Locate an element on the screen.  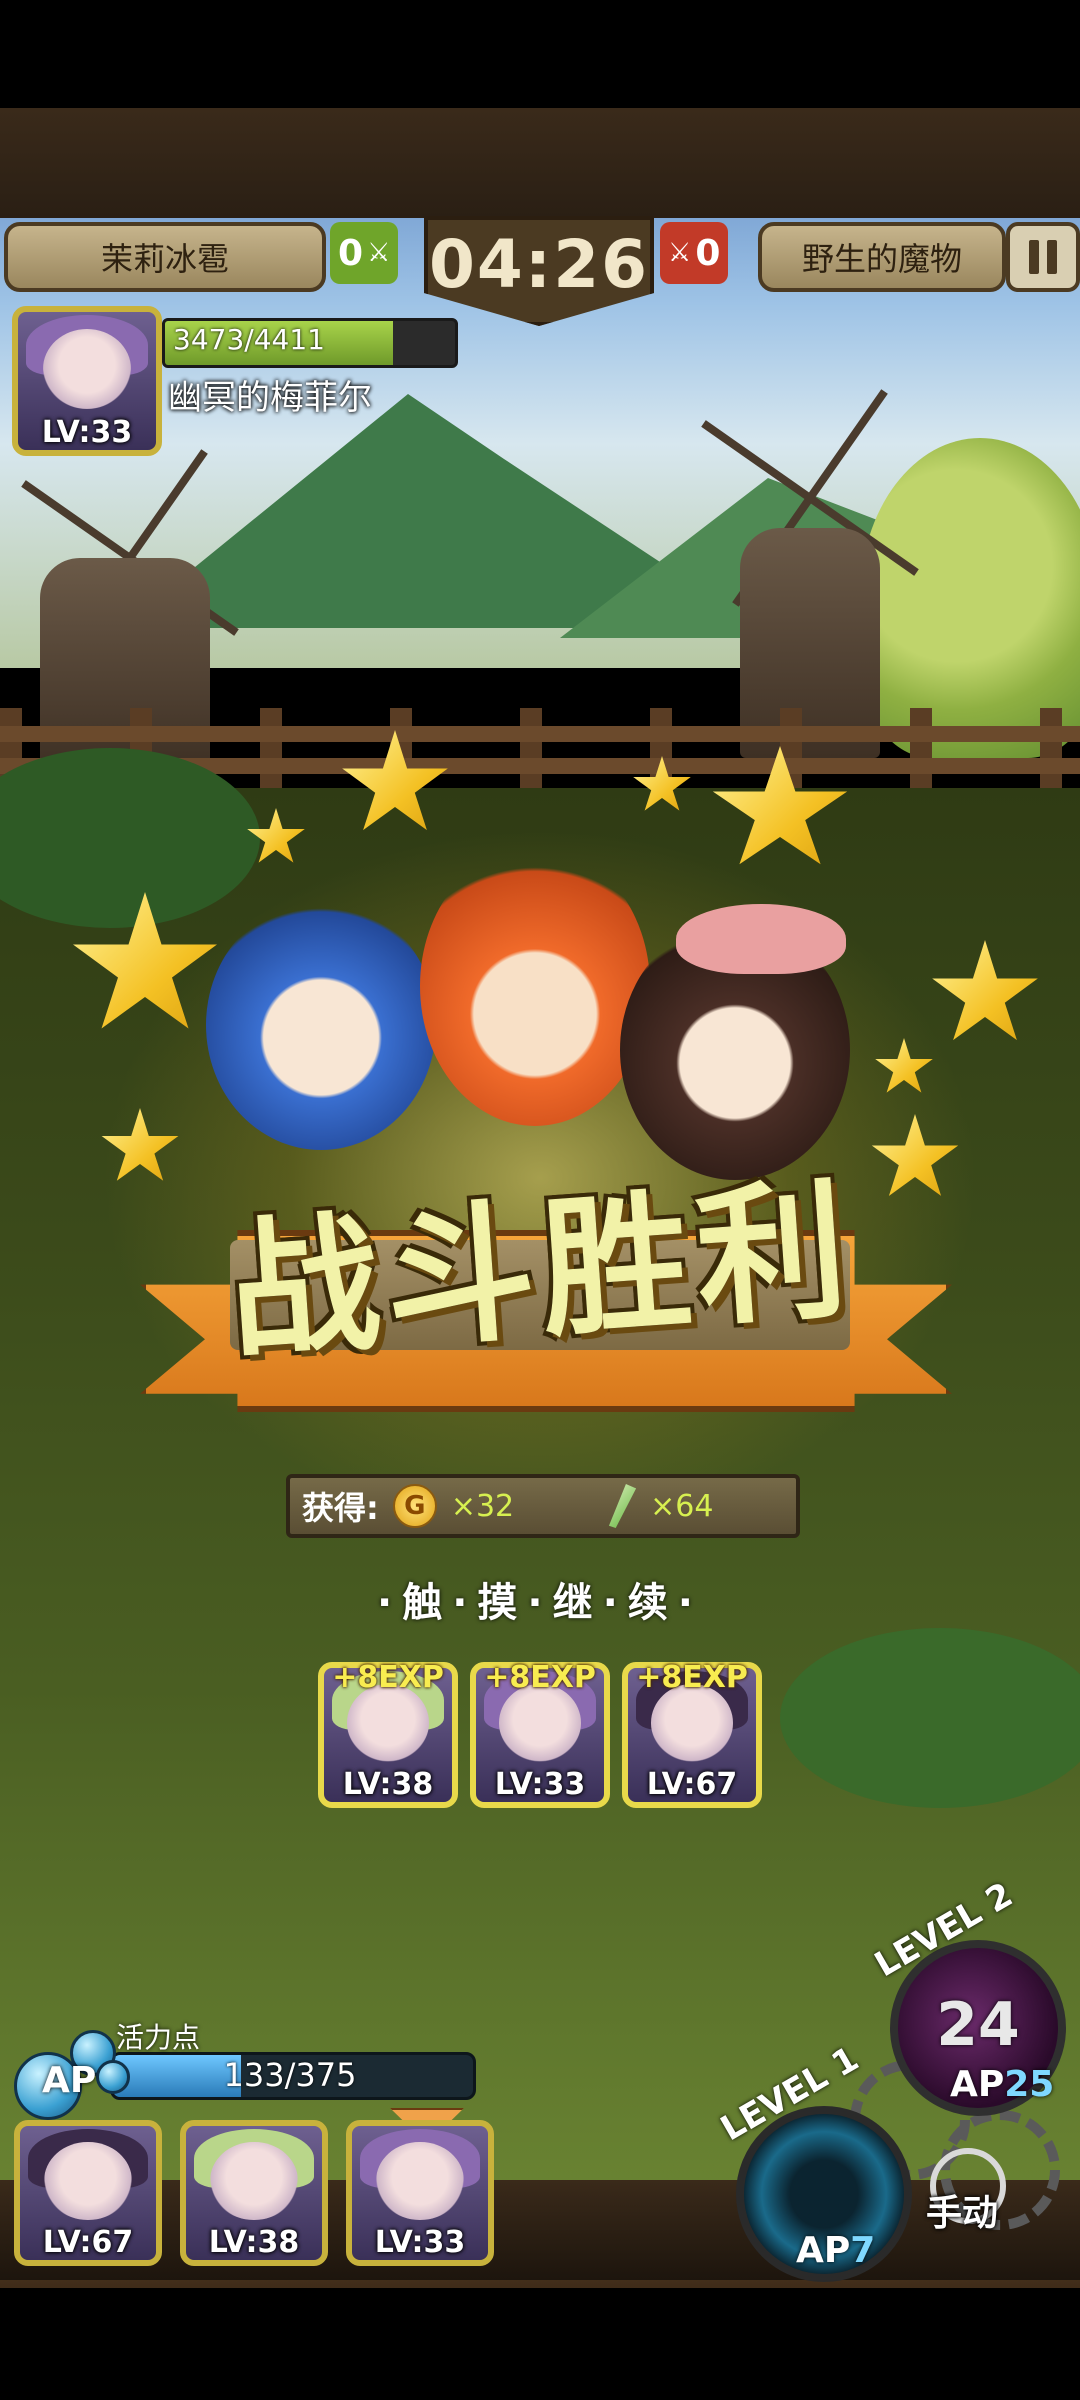
enemy-score: ⚔ 0 is located at coordinates (694, 253).